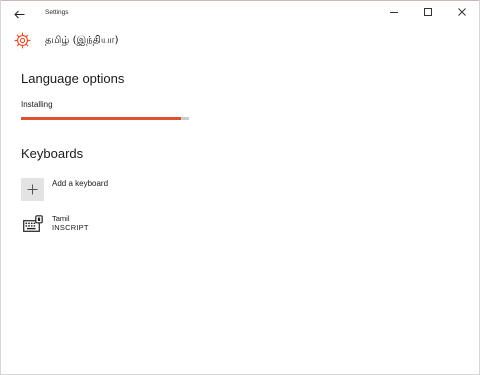 The width and height of the screenshot is (480, 375). What do you see at coordinates (33, 223) in the screenshot?
I see `keyboard-icon` at bounding box center [33, 223].